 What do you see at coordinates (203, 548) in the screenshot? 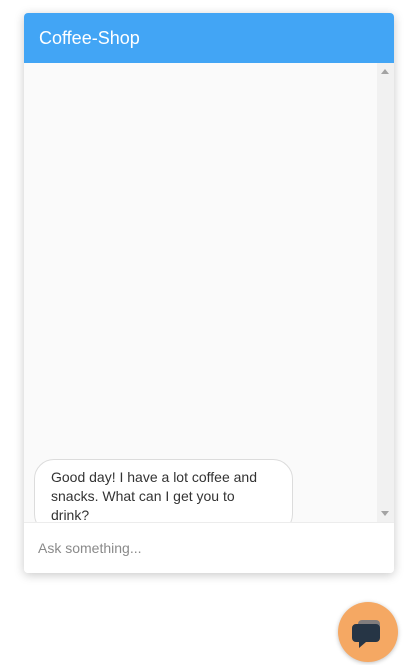
I see `chat-input` at bounding box center [203, 548].